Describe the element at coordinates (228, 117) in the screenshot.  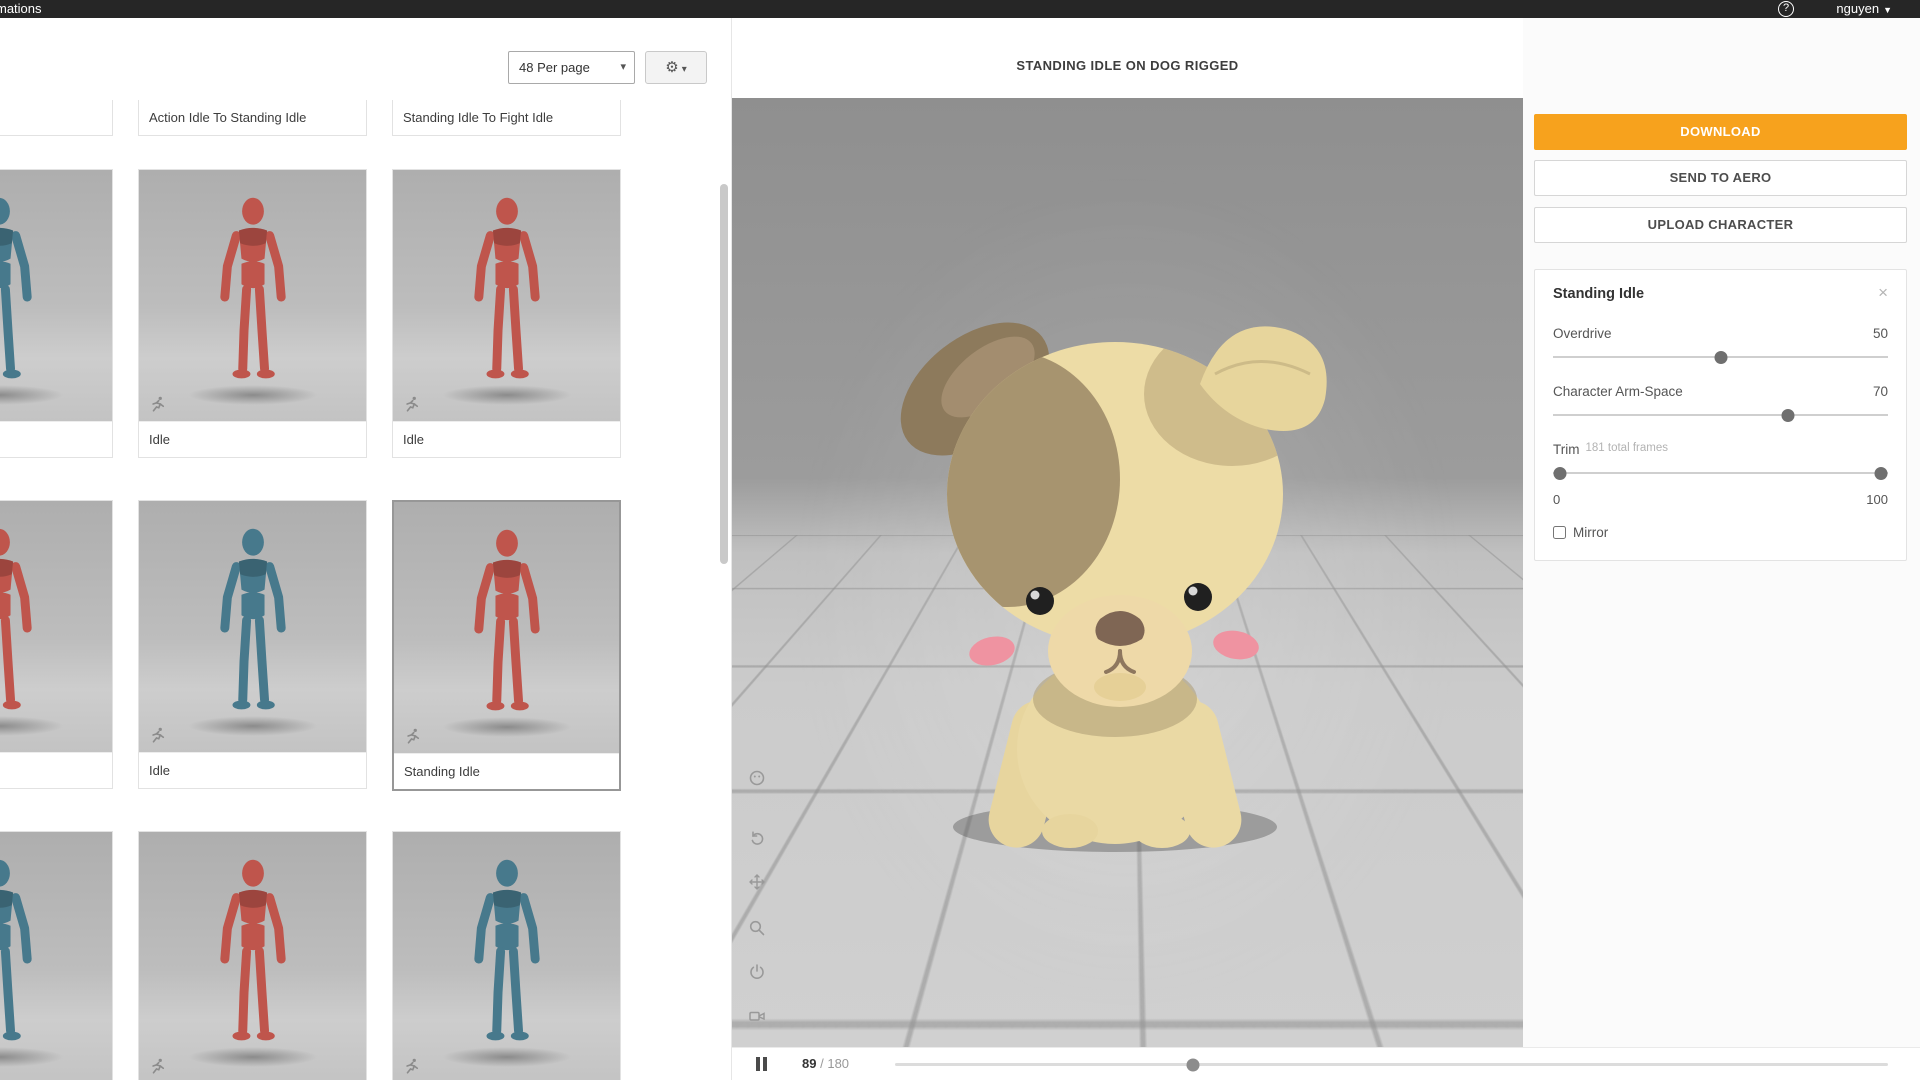
I see `animation-card-label: Action Idle To Standing Idle` at that location.